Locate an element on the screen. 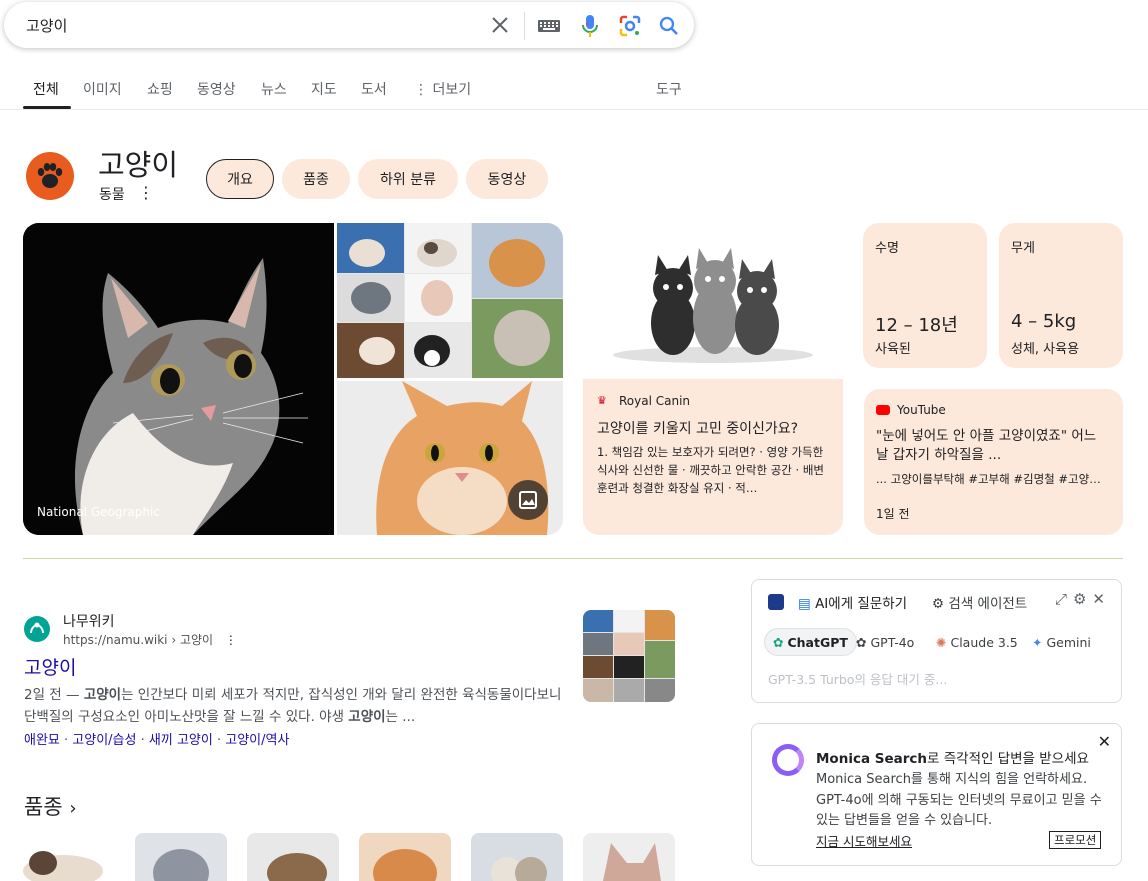 This screenshot has width=1148, height=881. chip-subcategory: 하위 분류 is located at coordinates (408, 179).